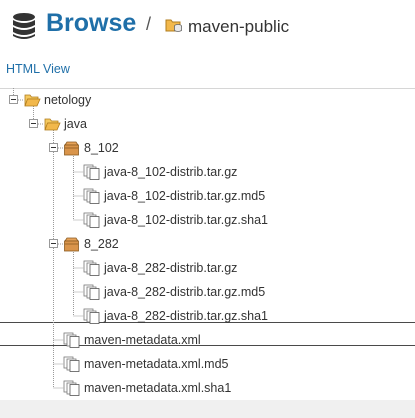 The height and width of the screenshot is (418, 415). What do you see at coordinates (185, 292) in the screenshot?
I see `tree-node-label: java-8_282-distrib.tar.gz.md5` at bounding box center [185, 292].